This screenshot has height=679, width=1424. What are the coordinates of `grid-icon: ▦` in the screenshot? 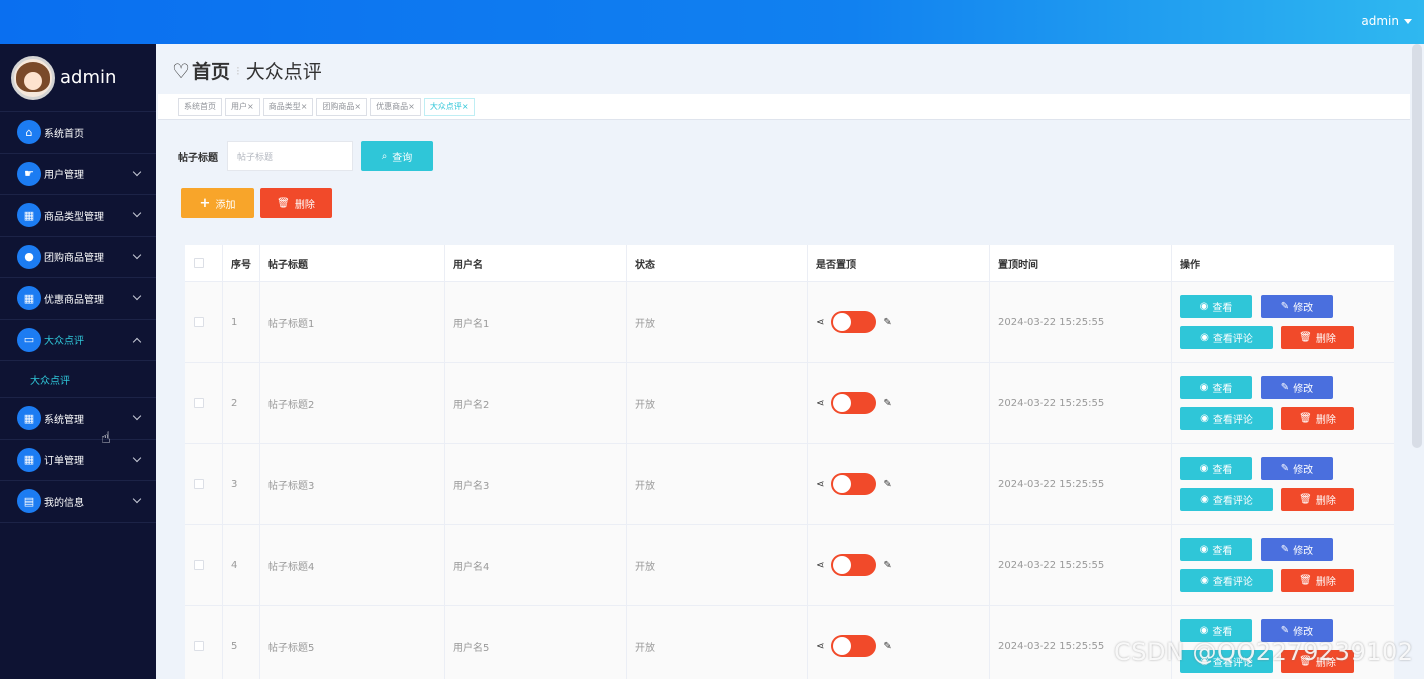 It's located at (29, 459).